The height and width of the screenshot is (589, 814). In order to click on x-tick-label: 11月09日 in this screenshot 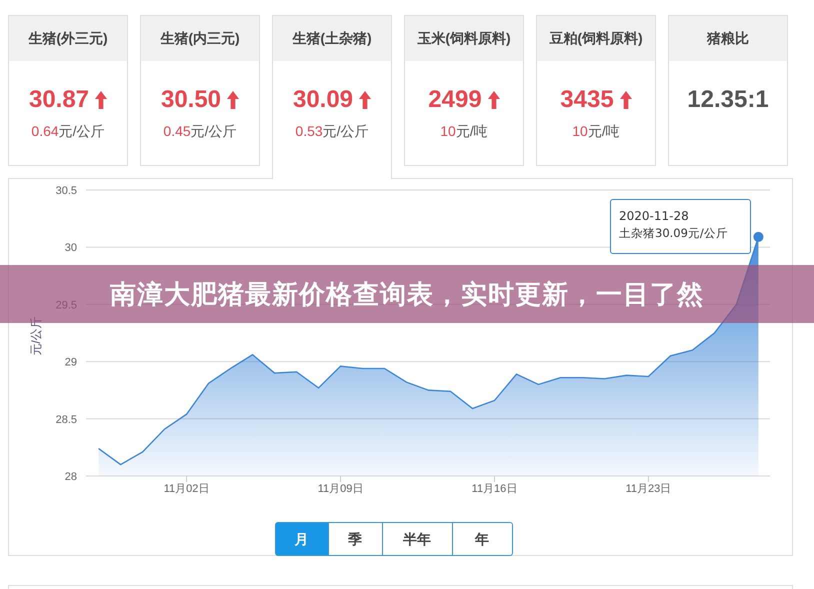, I will do `click(341, 489)`.